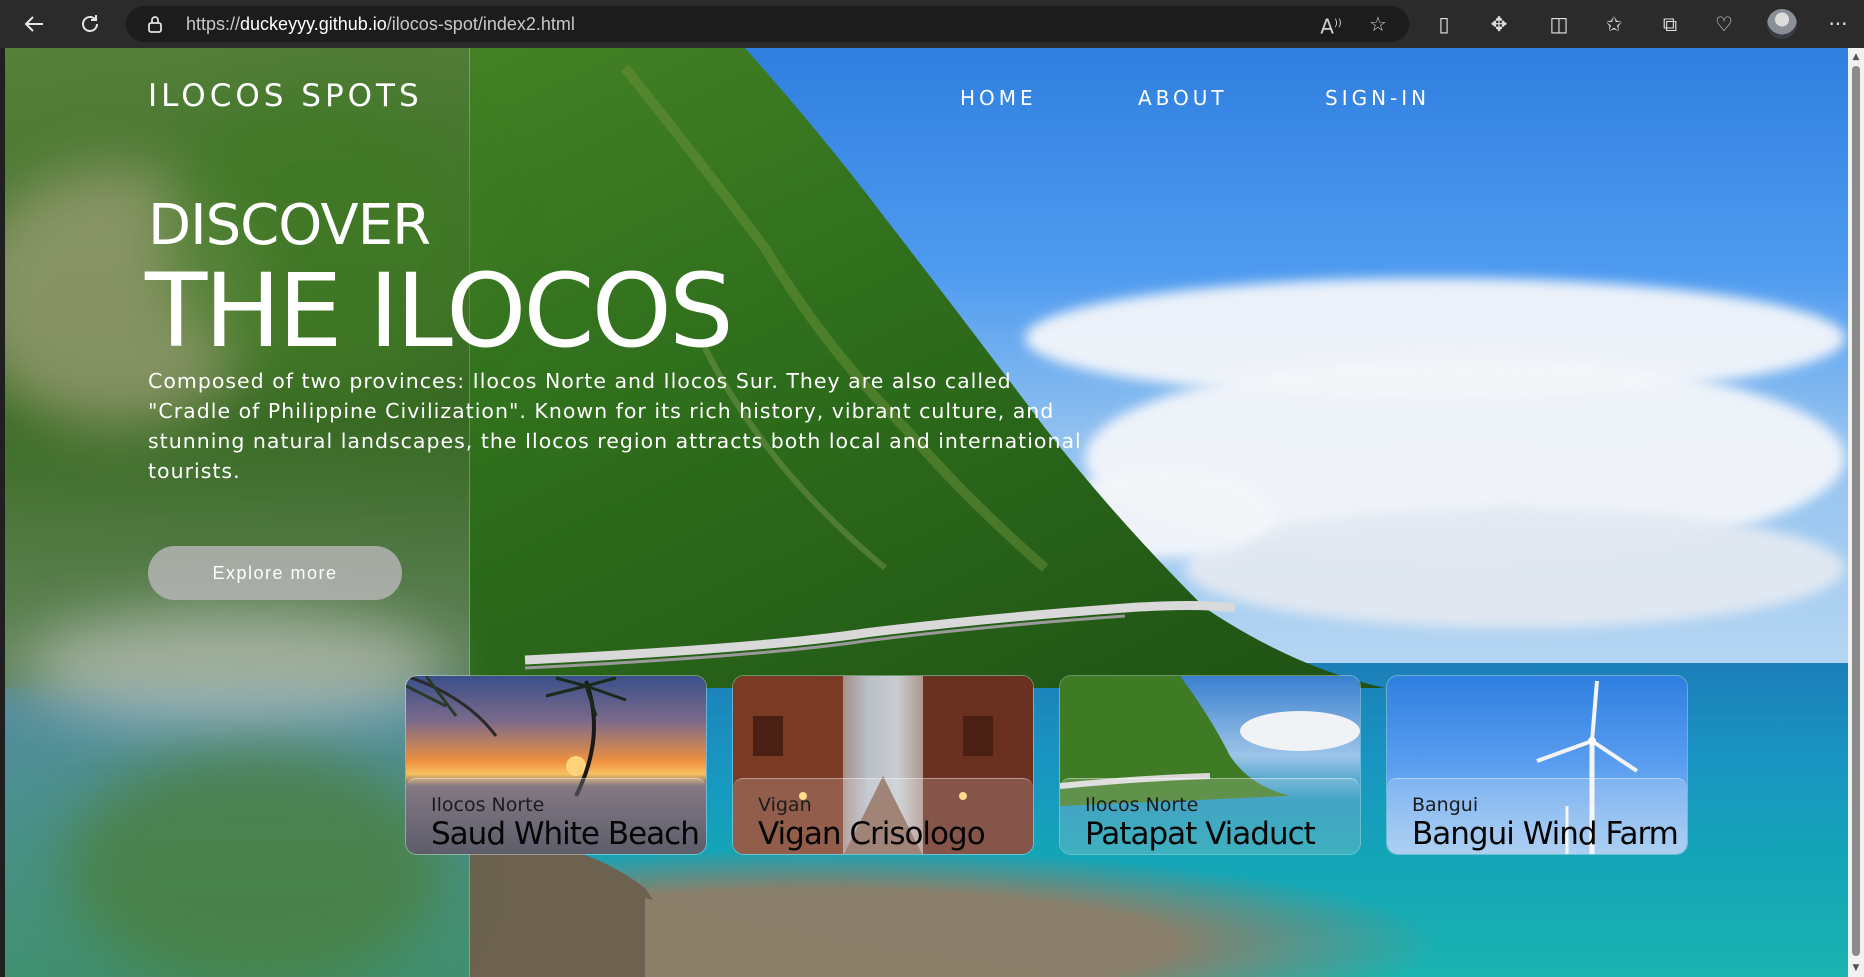  What do you see at coordinates (1670, 24) in the screenshot?
I see `collections-icon: ⧉` at bounding box center [1670, 24].